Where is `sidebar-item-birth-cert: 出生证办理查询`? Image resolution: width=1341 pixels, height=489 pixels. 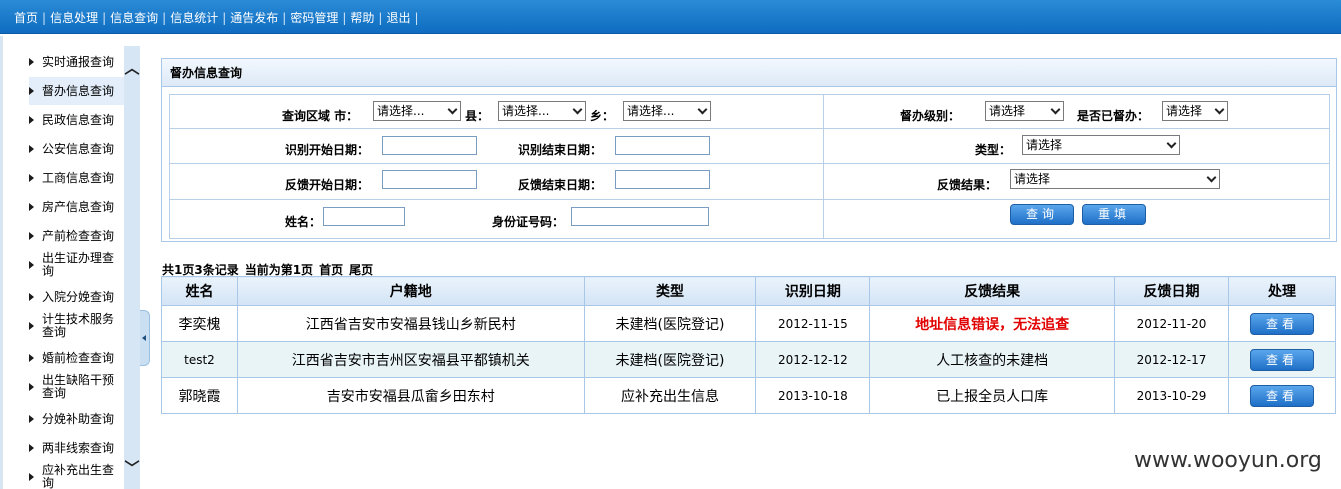
sidebar-item-birth-cert: 出生证办理查询 is located at coordinates (77, 265).